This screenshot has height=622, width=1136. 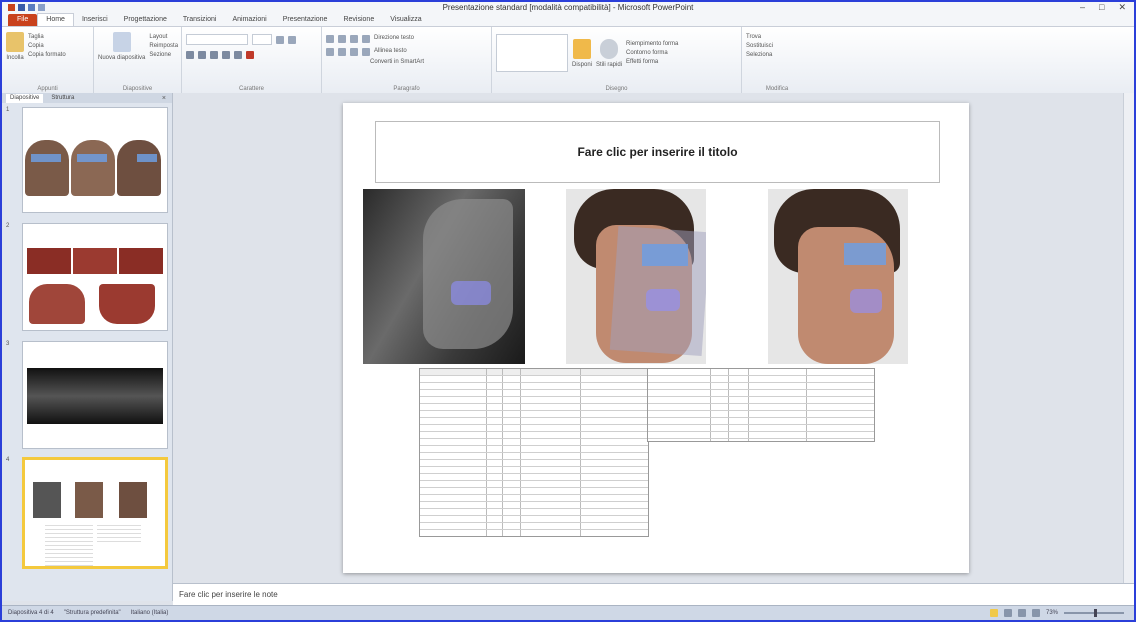 I want to click on bold-icon, so click(x=190, y=55).